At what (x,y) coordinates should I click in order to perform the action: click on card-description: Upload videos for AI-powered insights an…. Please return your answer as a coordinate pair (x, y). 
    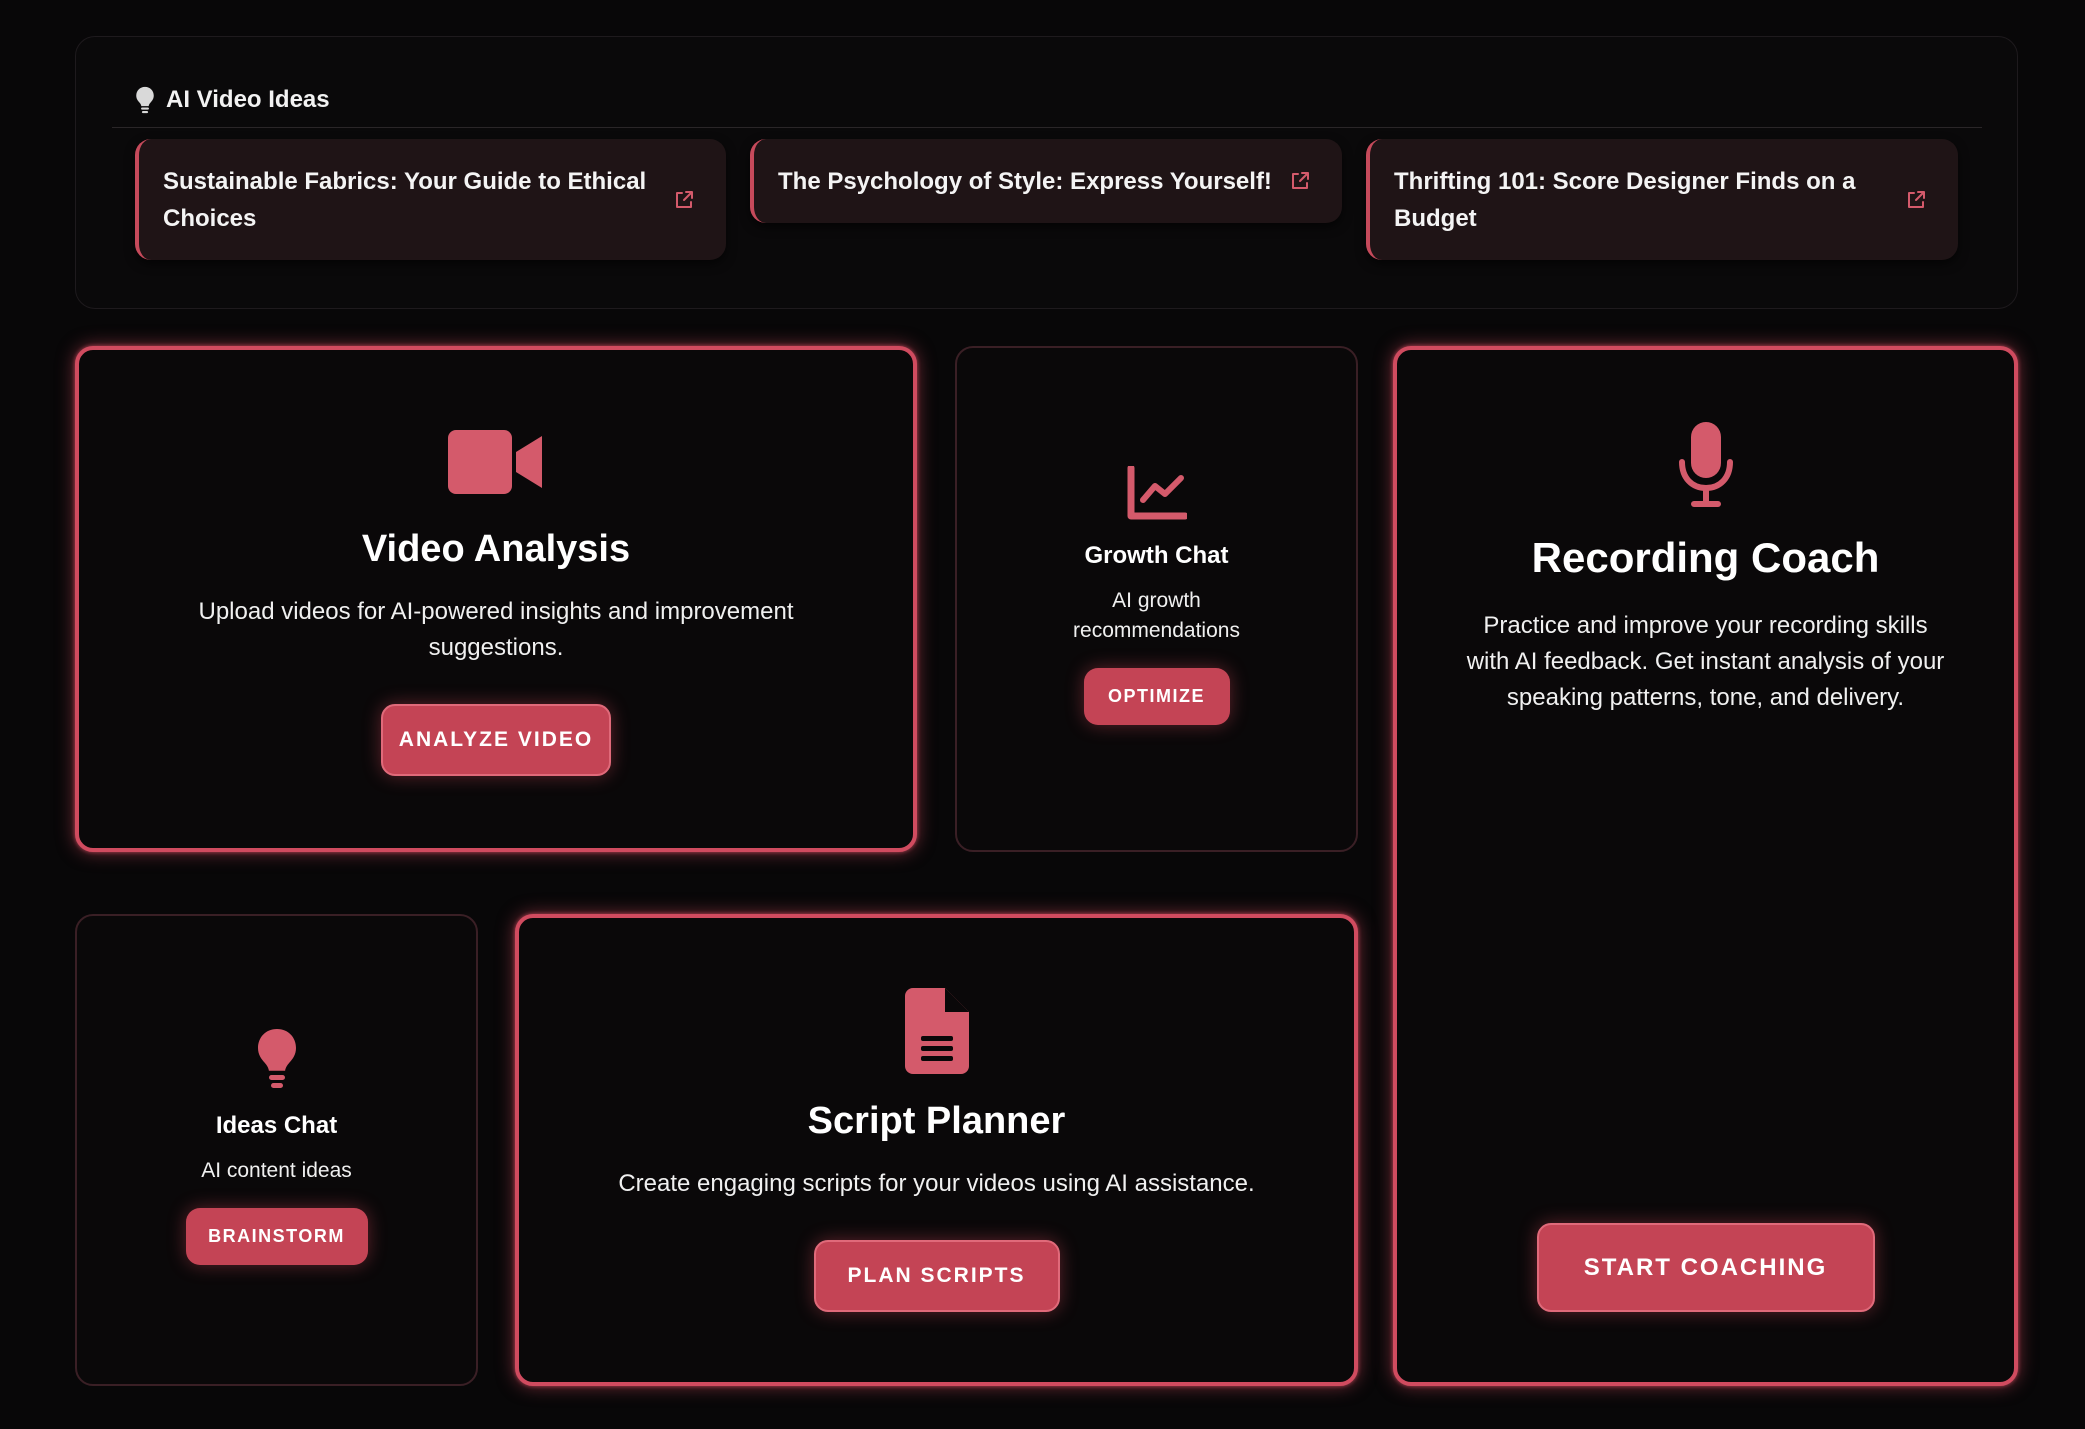
    Looking at the image, I should click on (496, 629).